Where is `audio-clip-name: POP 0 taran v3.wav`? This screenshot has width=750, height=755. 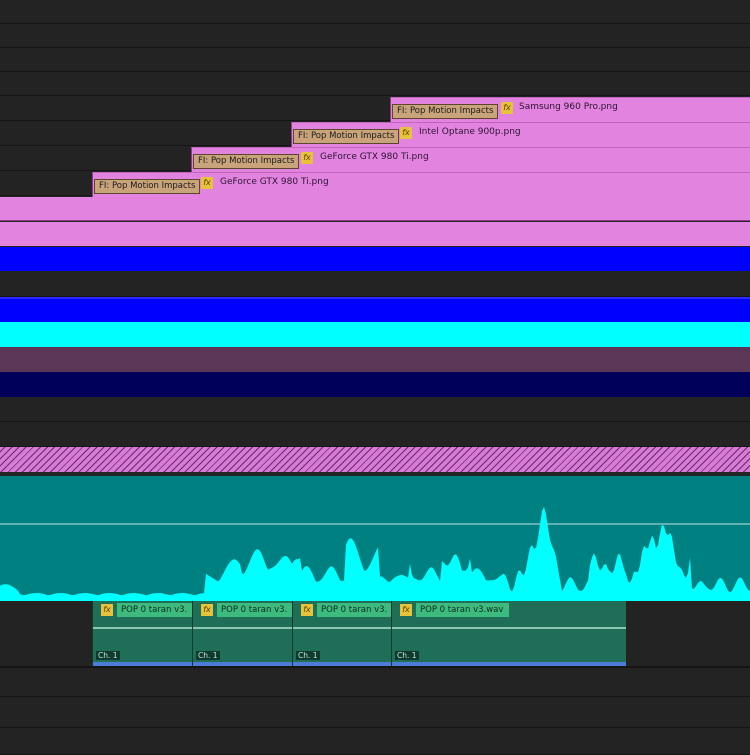
audio-clip-name: POP 0 taran v3.wav is located at coordinates (463, 610).